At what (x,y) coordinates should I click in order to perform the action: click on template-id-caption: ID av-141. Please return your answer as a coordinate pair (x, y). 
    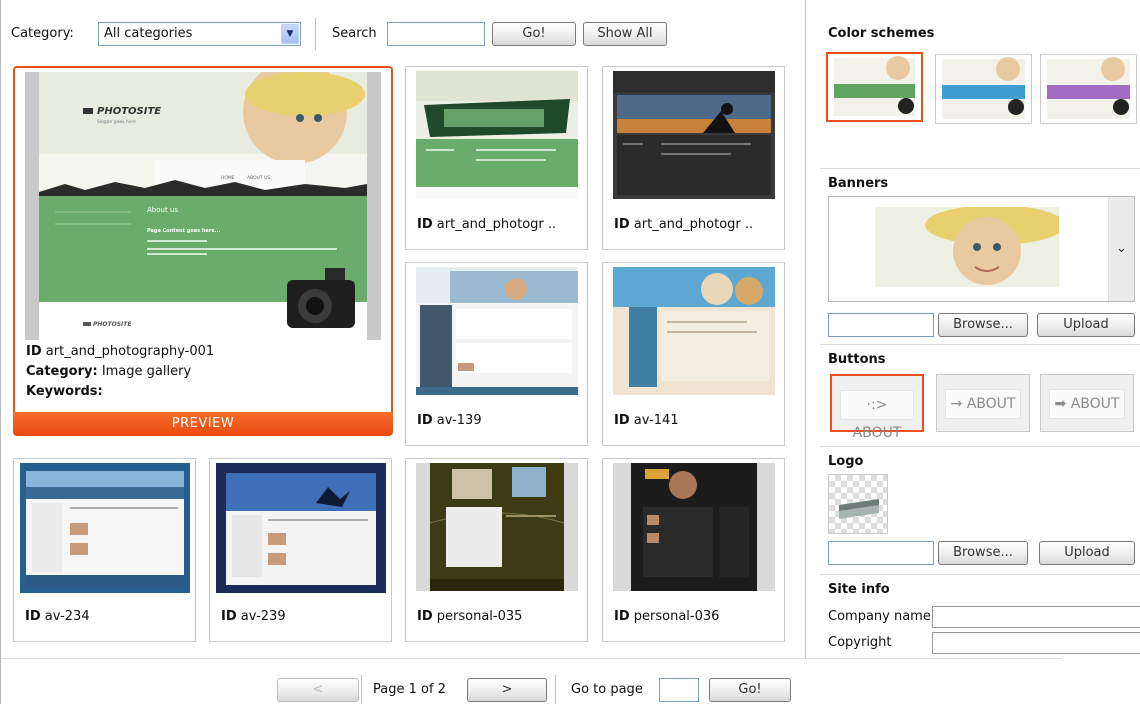
    Looking at the image, I should click on (646, 420).